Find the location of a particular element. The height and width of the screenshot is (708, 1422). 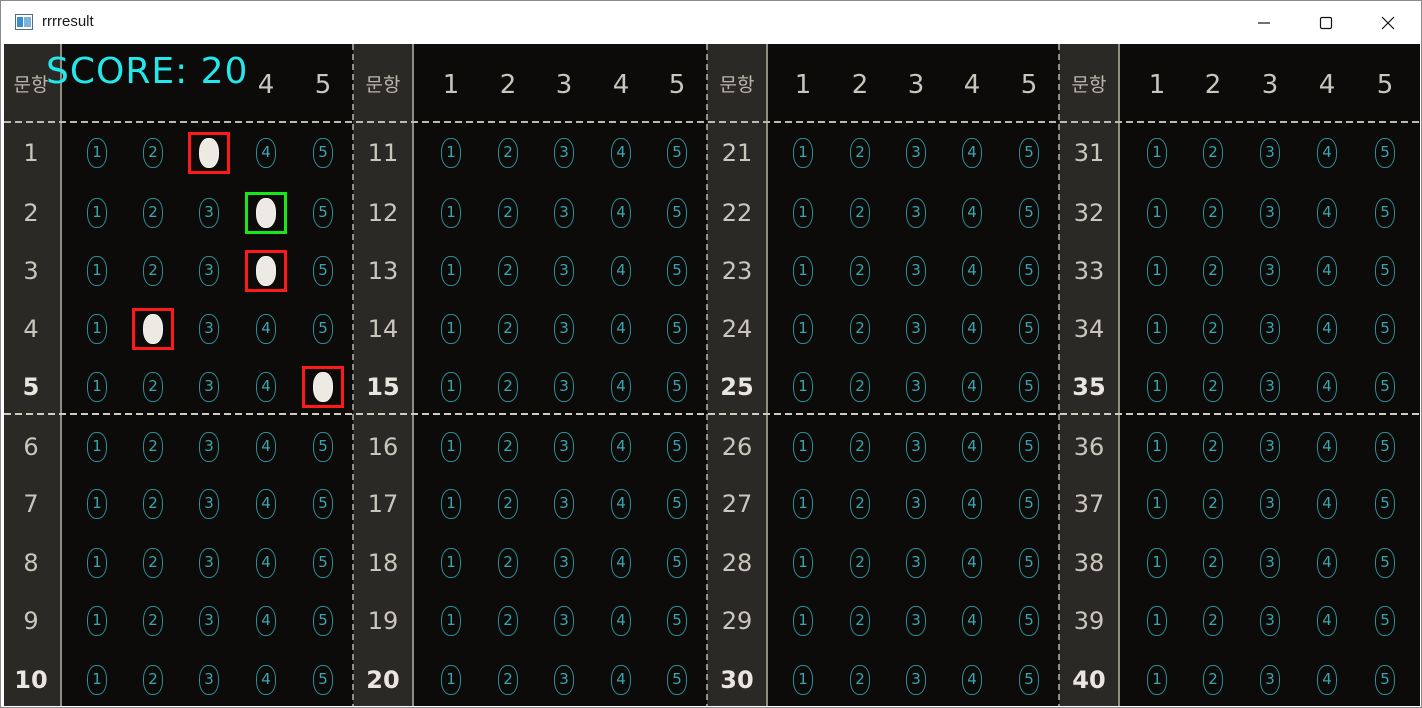

question-number: 22 is located at coordinates (737, 213).